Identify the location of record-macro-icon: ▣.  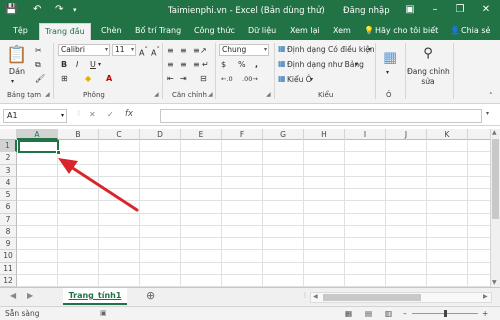
(103, 313).